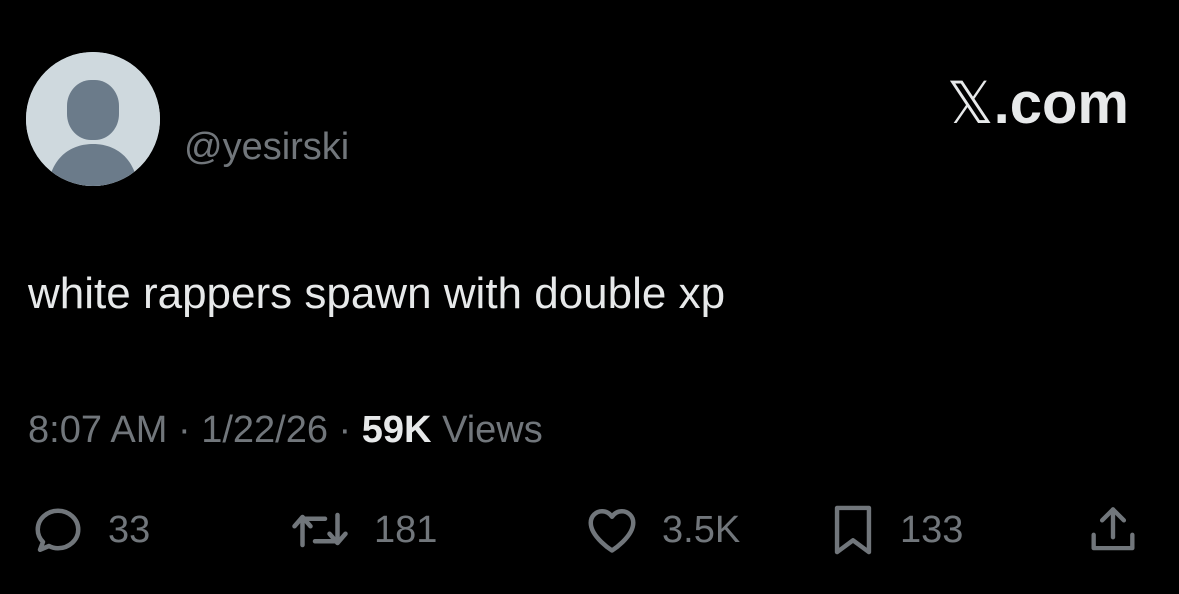 Image resolution: width=1179 pixels, height=594 pixels. Describe the element at coordinates (661, 530) in the screenshot. I see `like-button: 3.5K` at that location.